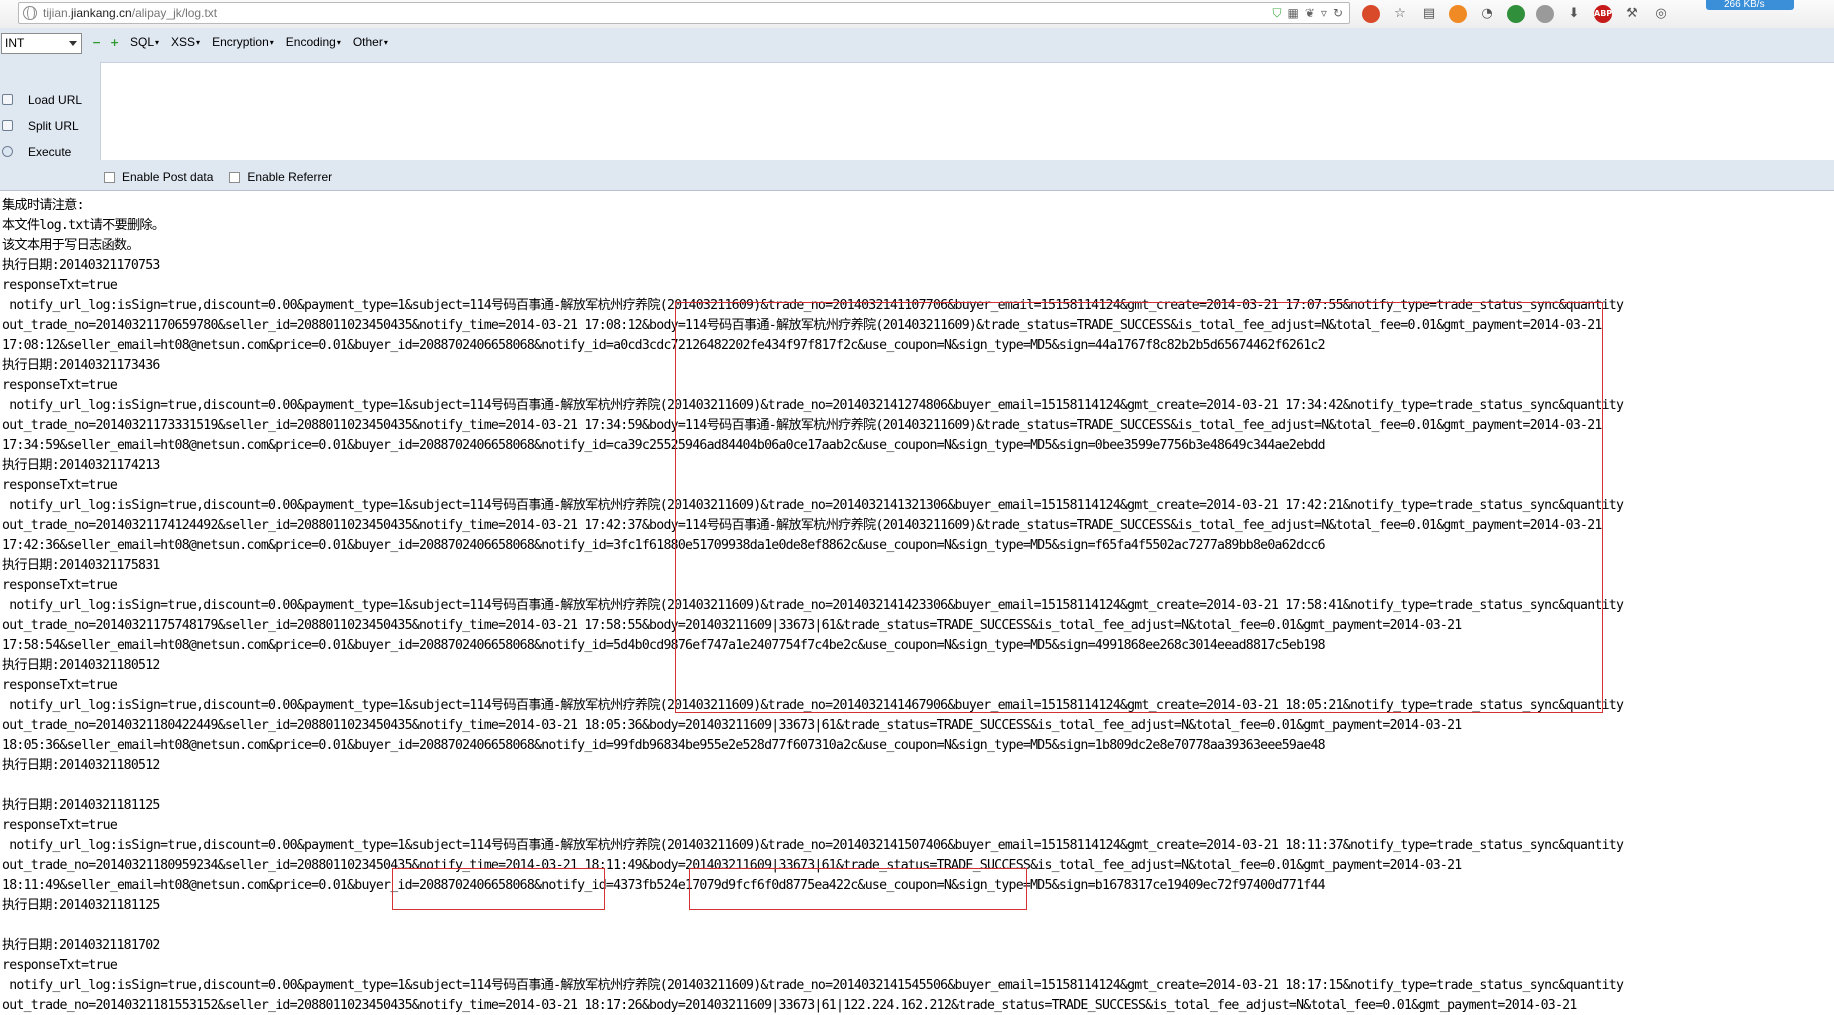  I want to click on address-bar-url: tijian.jiankang.cn/alipay_jk/log.txt, so click(130, 13).